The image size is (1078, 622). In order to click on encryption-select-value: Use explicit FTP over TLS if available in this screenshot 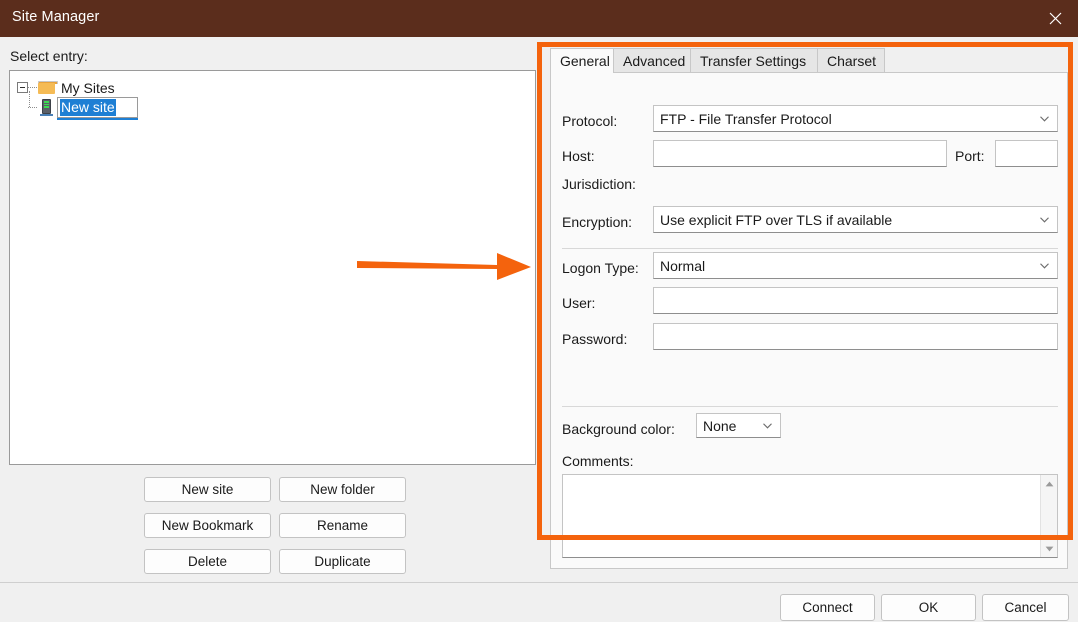, I will do `click(776, 219)`.